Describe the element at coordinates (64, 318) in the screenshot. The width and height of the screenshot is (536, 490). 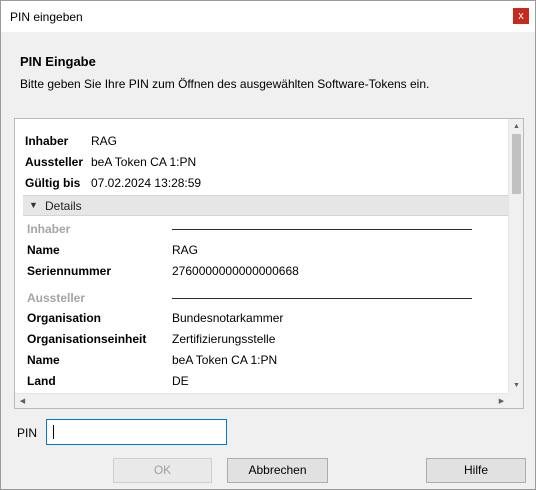
I see `detail-label: Organisation` at that location.